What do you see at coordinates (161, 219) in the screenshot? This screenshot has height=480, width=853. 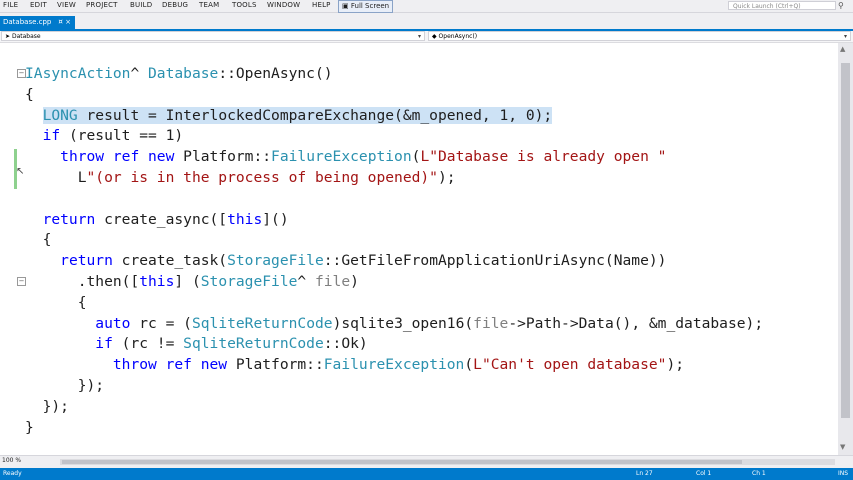 I see `code-token: create_async([` at bounding box center [161, 219].